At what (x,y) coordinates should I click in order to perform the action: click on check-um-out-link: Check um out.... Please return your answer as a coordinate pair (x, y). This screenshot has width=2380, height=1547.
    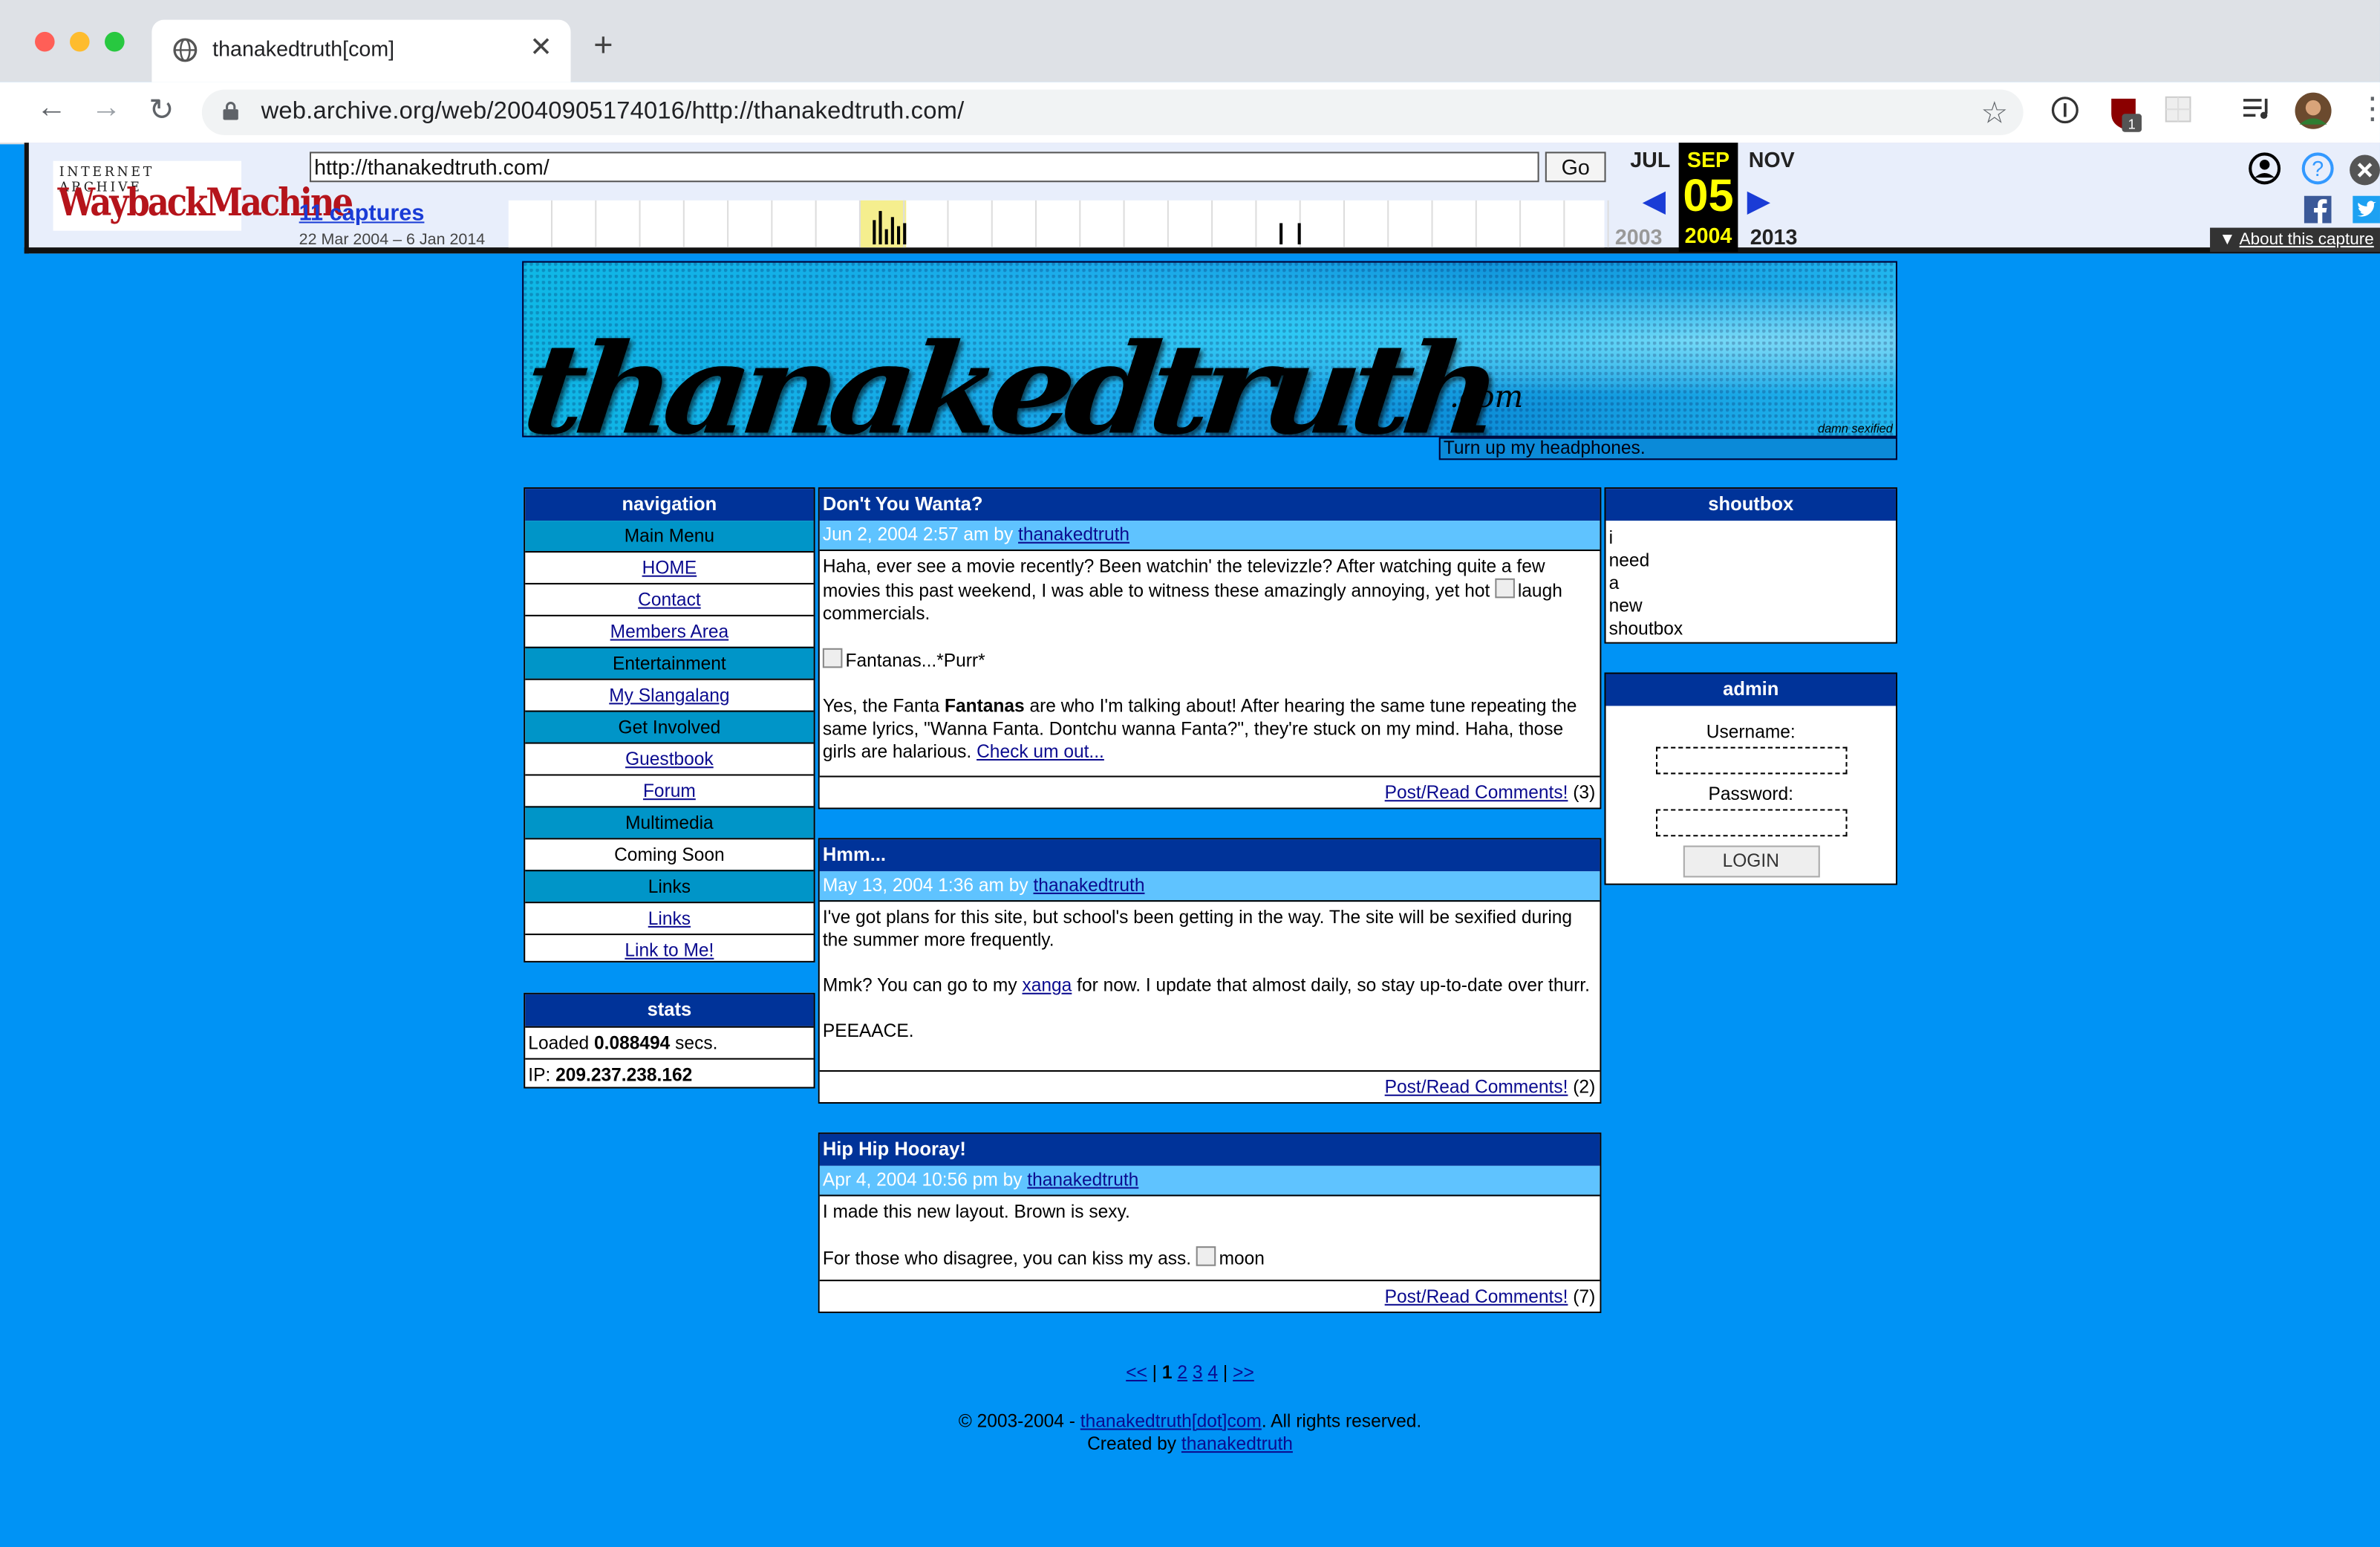
    Looking at the image, I should click on (1041, 751).